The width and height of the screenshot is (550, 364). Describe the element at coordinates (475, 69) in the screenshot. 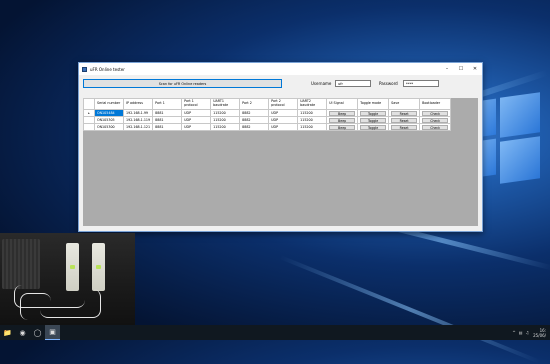

I see `close-button: ✕` at that location.